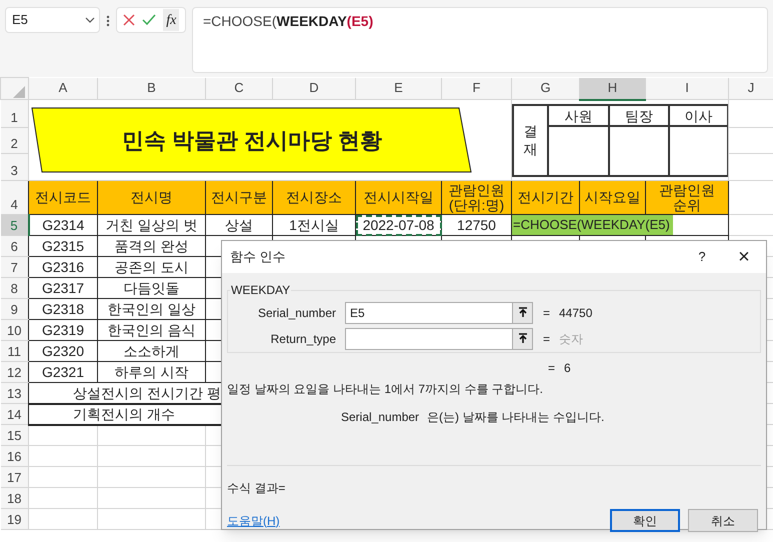  Describe the element at coordinates (239, 89) in the screenshot. I see `column-header: C` at that location.